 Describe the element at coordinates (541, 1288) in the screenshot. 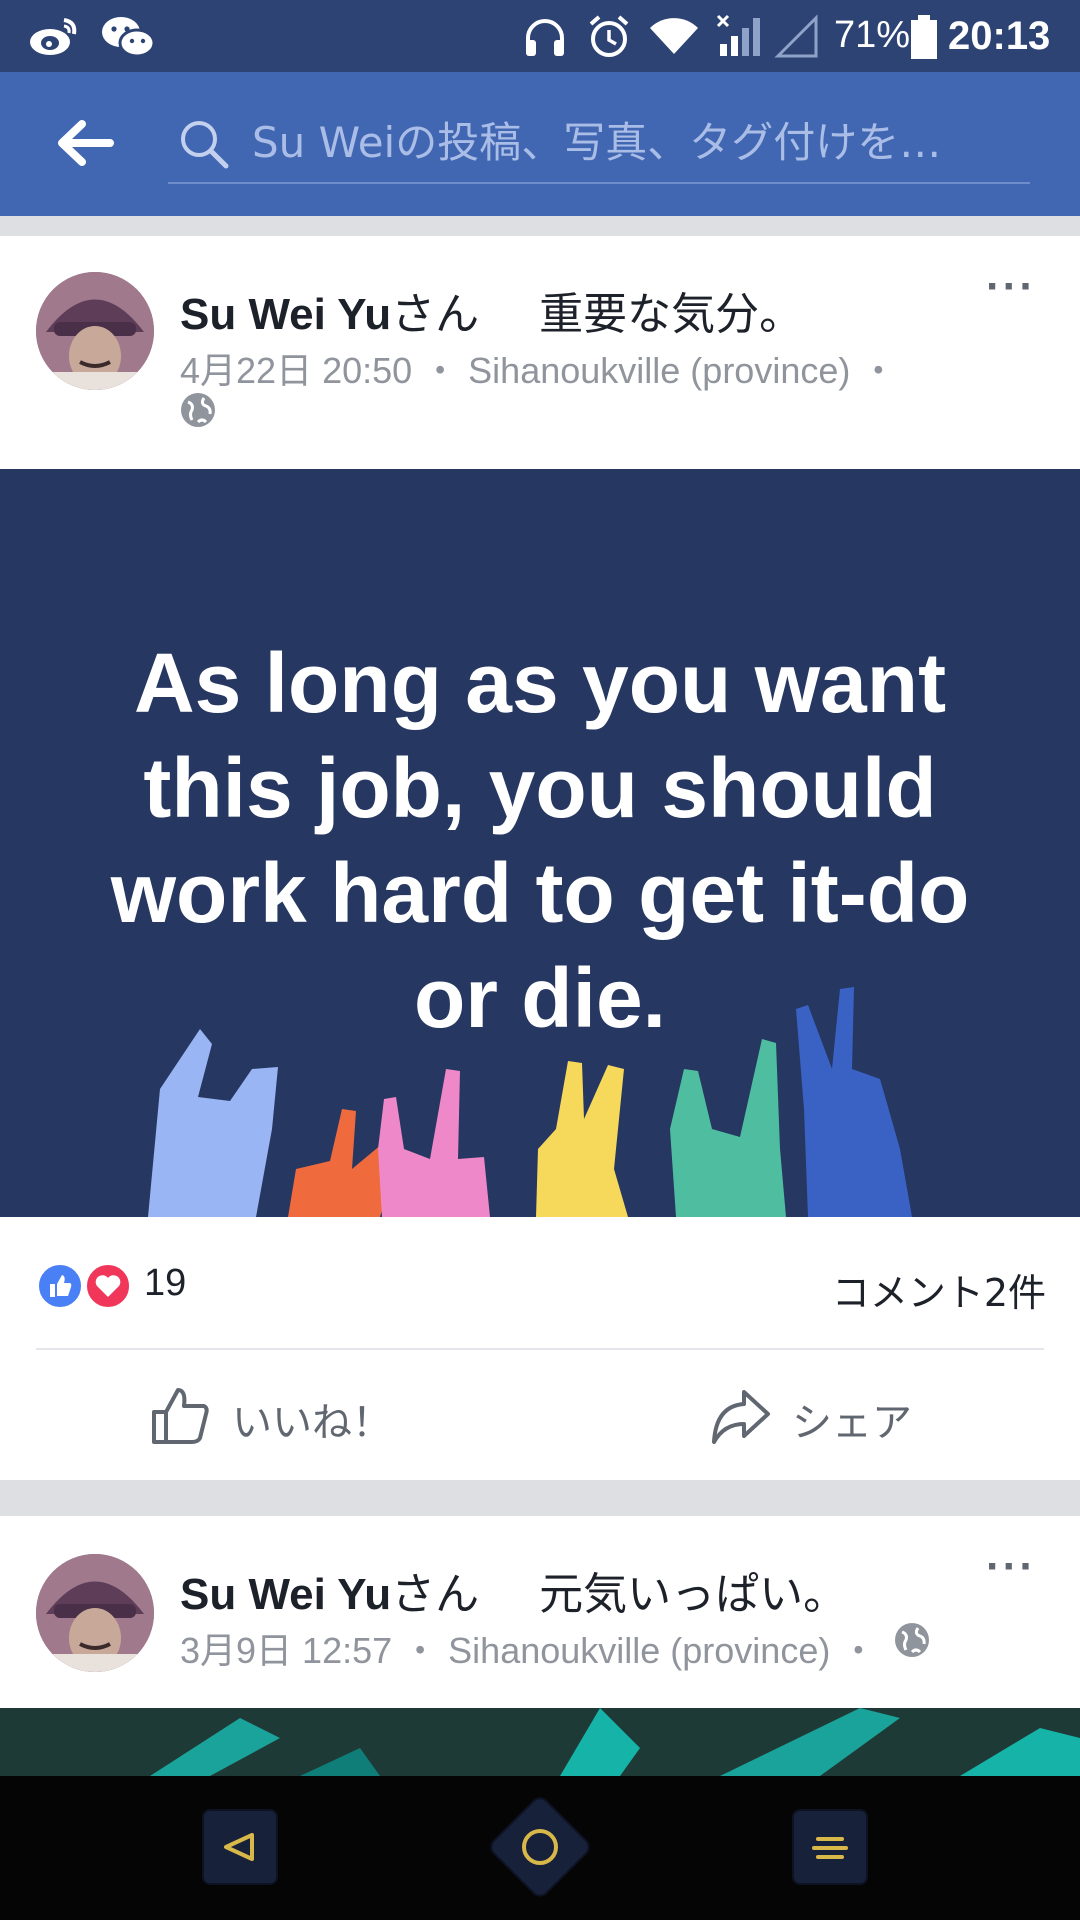

I see `reactions-bar: 19 コメント2件` at that location.